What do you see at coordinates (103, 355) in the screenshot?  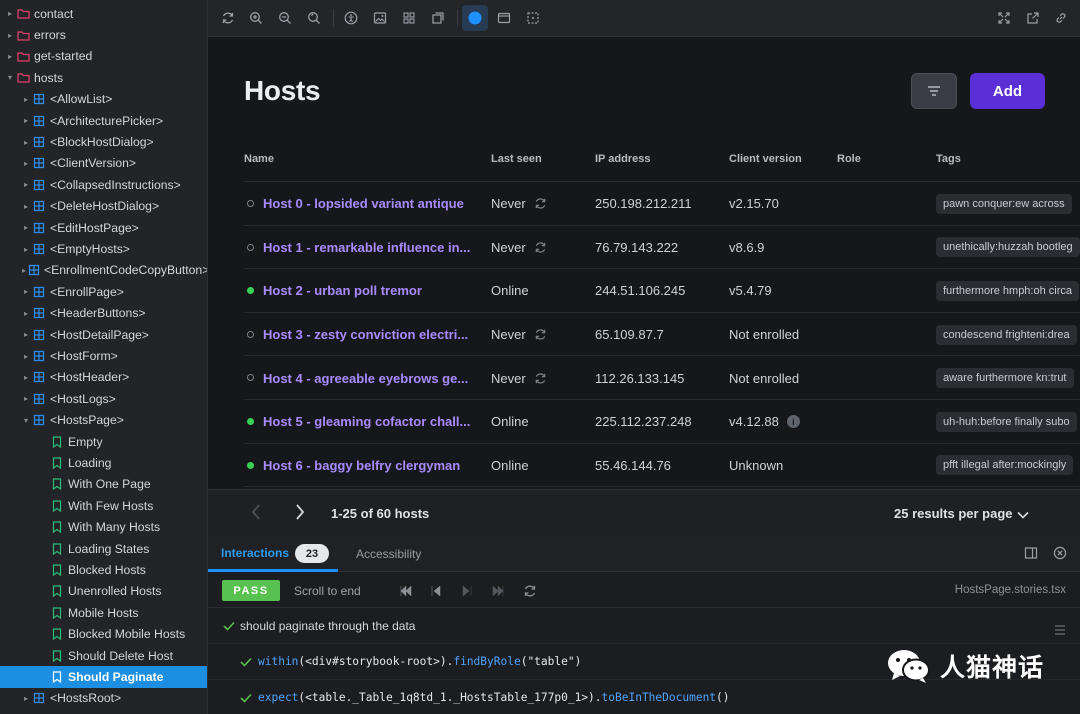 I see `sidebar-item: ▸ <HostForm>` at bounding box center [103, 355].